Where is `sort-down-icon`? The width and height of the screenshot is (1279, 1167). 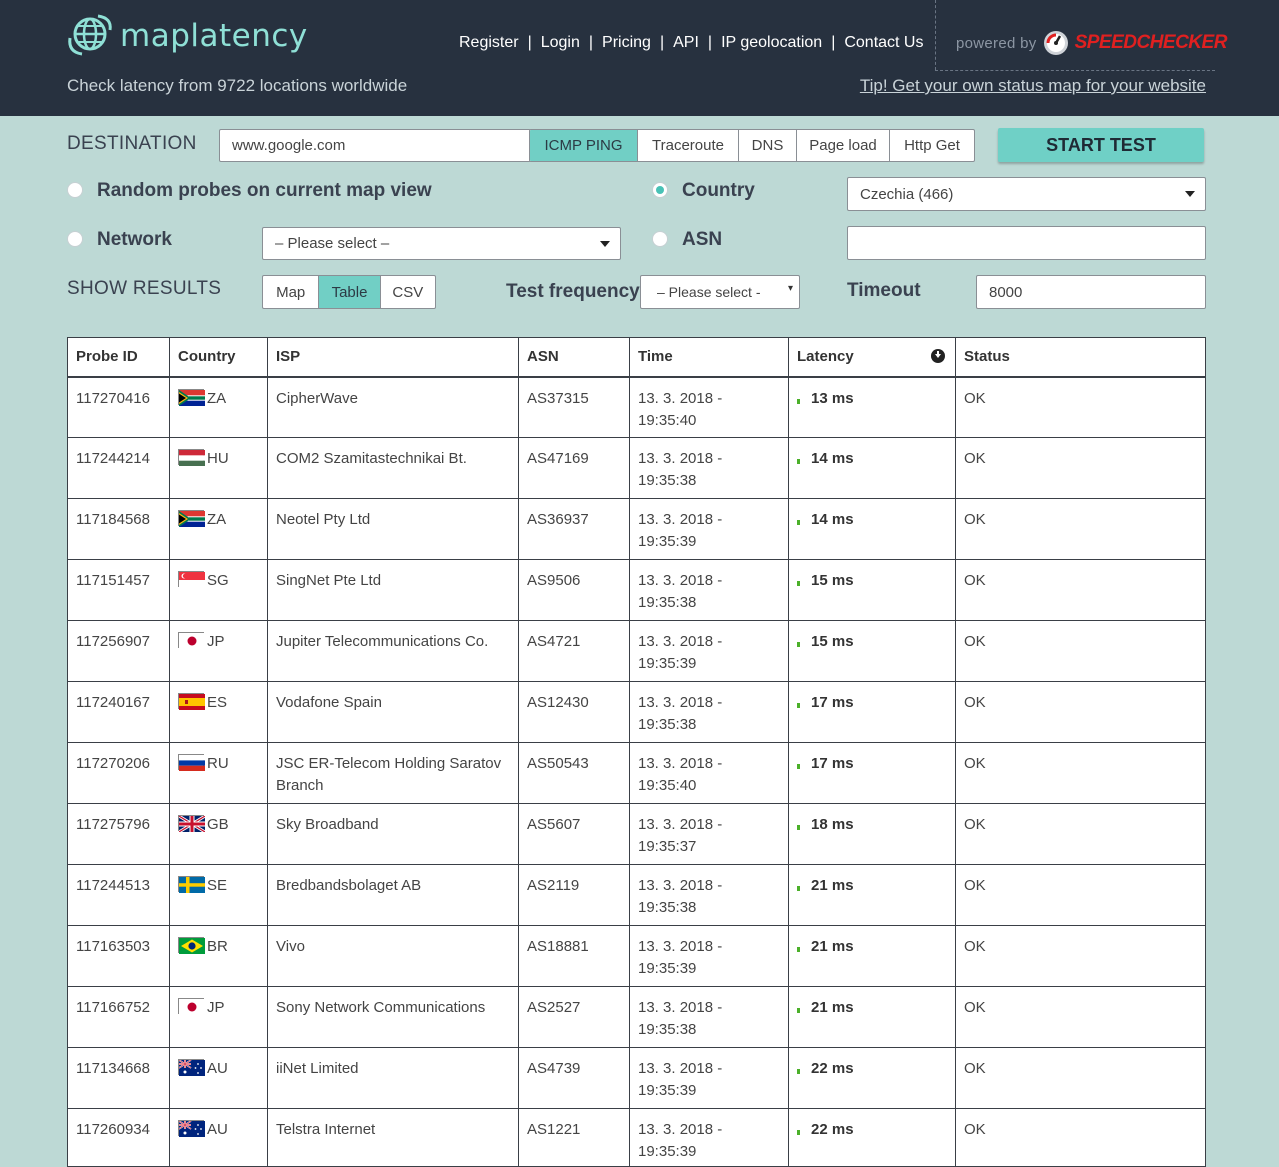 sort-down-icon is located at coordinates (938, 356).